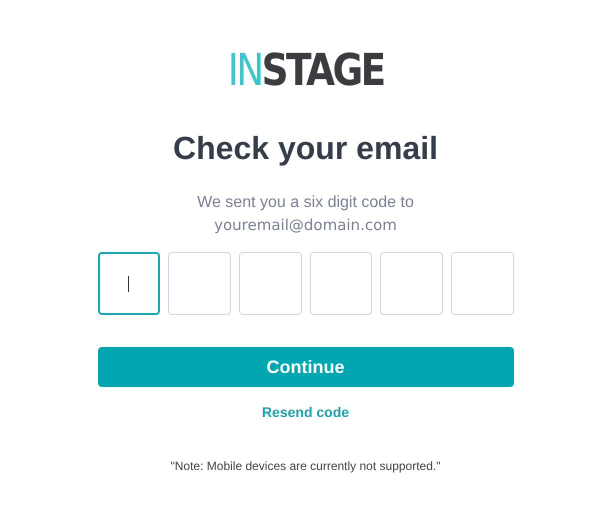 The height and width of the screenshot is (529, 611). What do you see at coordinates (306, 71) in the screenshot?
I see `logo: INSTAGE` at bounding box center [306, 71].